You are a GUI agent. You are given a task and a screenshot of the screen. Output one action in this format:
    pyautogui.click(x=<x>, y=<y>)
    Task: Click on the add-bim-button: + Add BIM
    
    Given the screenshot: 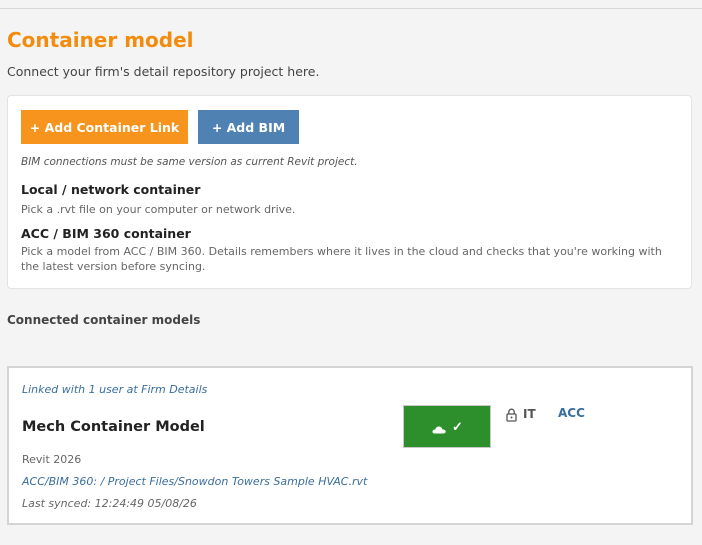 What is the action you would take?
    pyautogui.click(x=248, y=127)
    